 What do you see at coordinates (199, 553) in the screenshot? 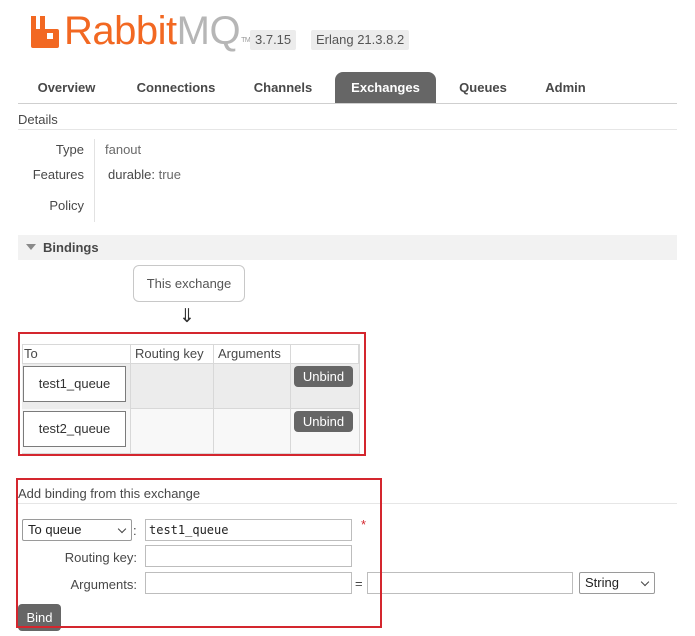
I see `add-binding-highlight` at bounding box center [199, 553].